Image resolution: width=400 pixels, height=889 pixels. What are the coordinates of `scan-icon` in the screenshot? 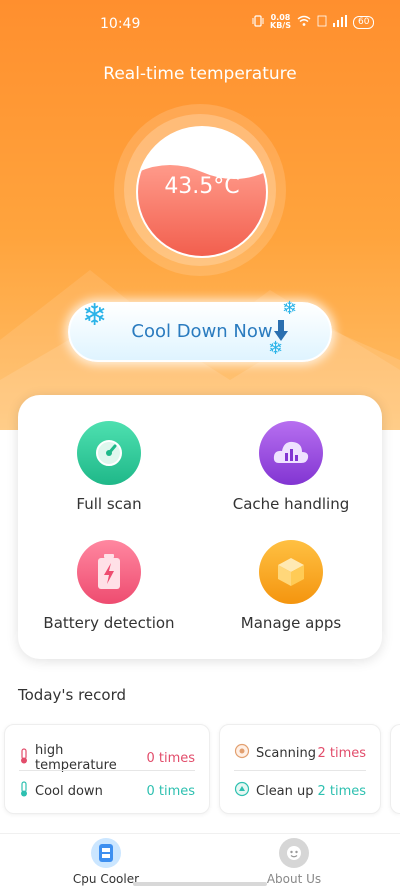 It's located at (242, 753).